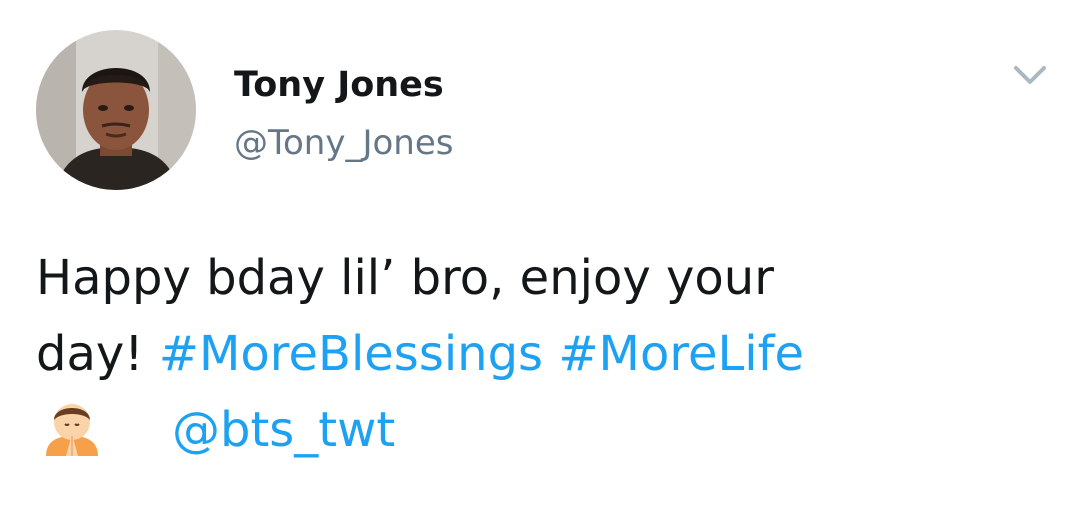 The height and width of the screenshot is (516, 1080). What do you see at coordinates (72, 428) in the screenshot?
I see `person-with-folded-hands-emoji` at bounding box center [72, 428].